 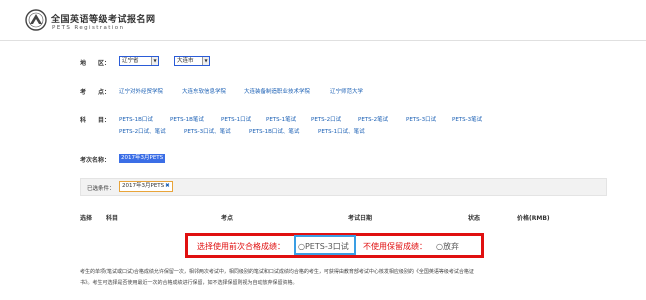 What do you see at coordinates (323, 19) in the screenshot?
I see `site-header: 全国英语等级考试报名网 PETS Registration` at bounding box center [323, 19].